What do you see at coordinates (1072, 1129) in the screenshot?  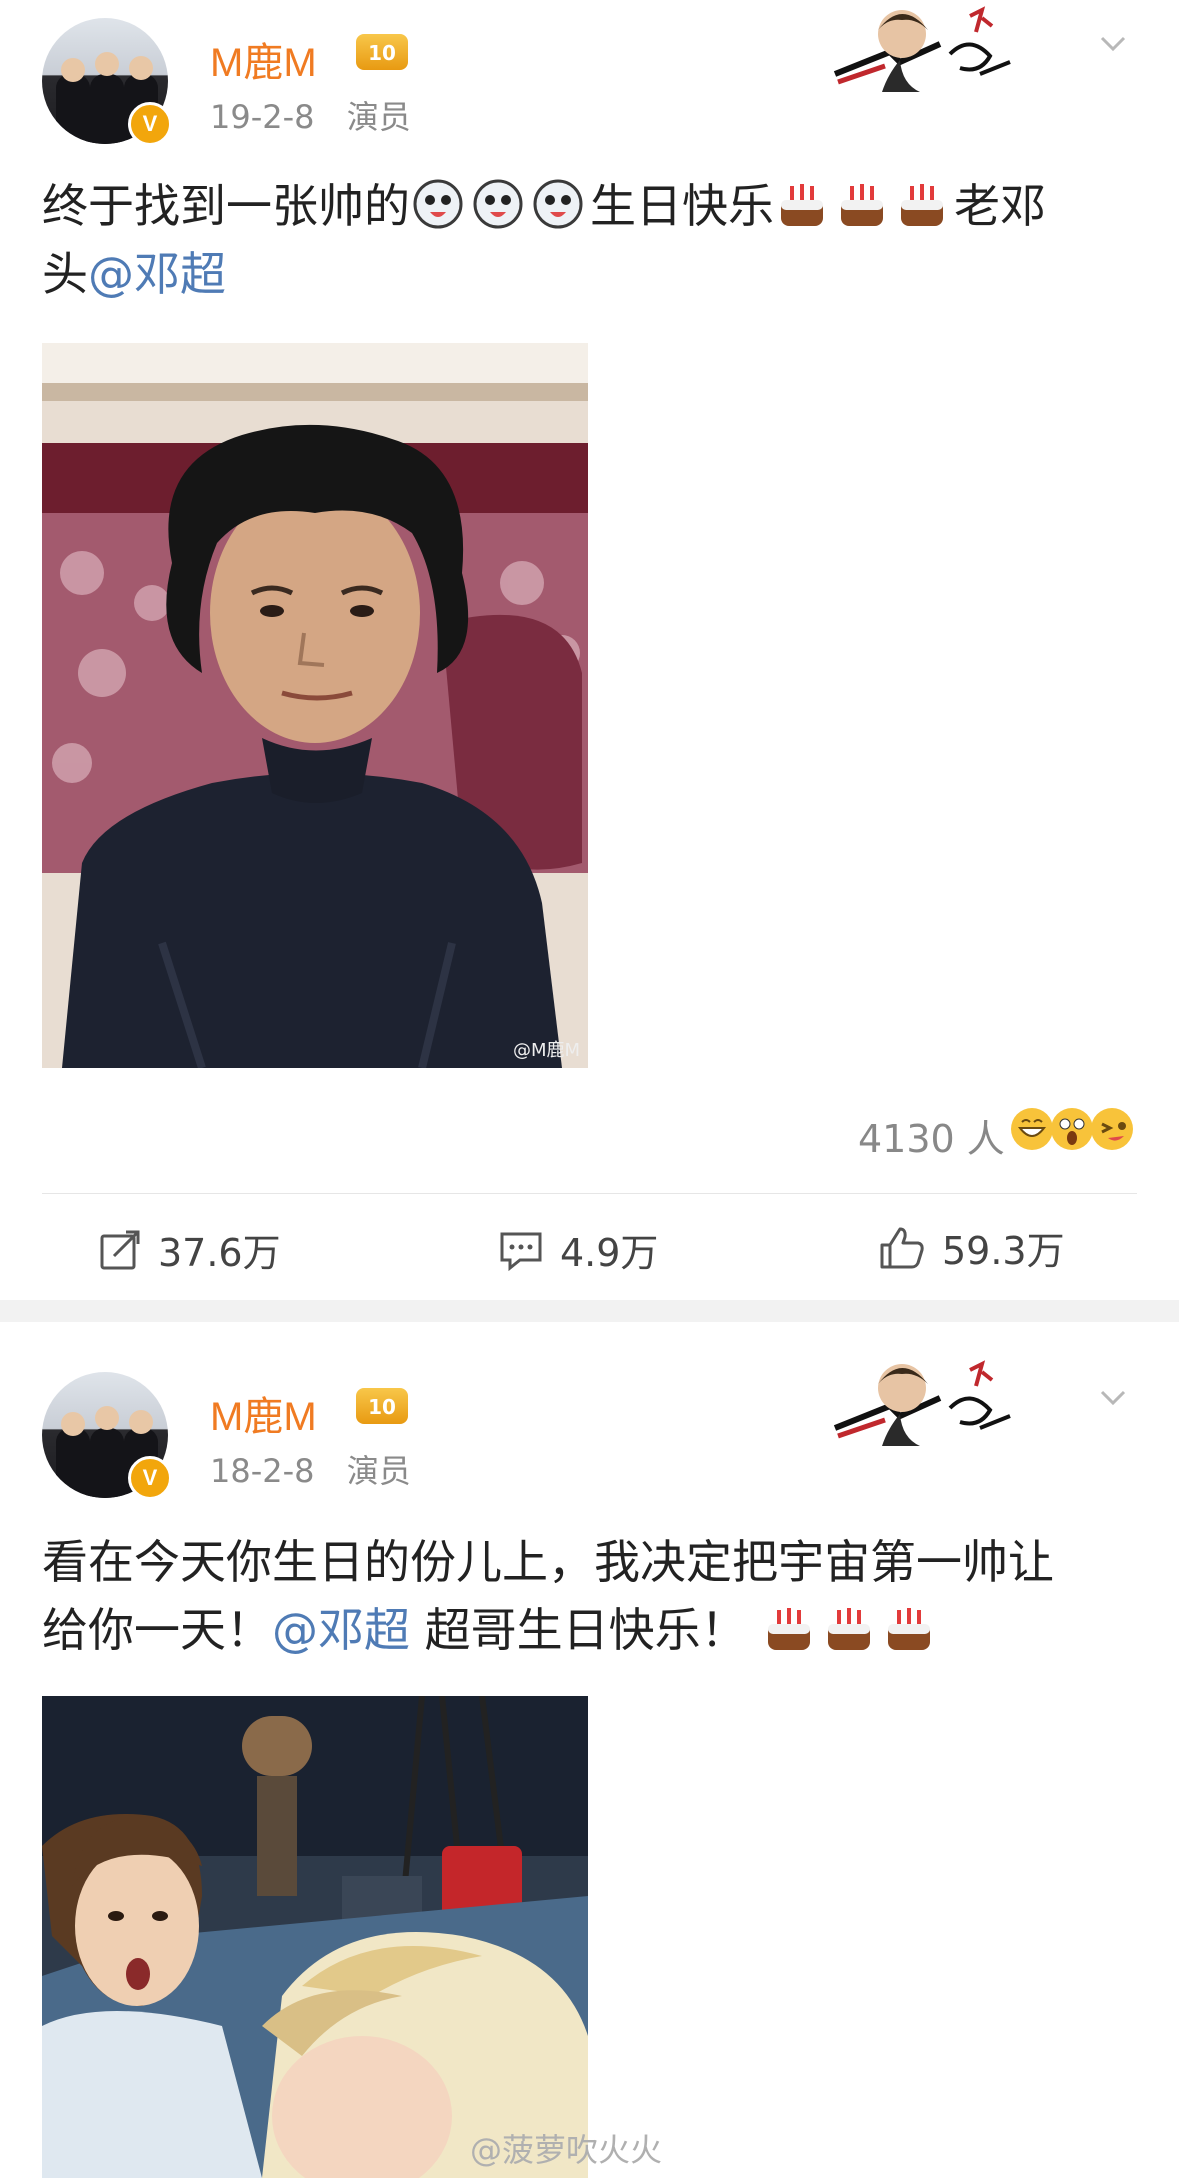 I see `reaction-emojis-icon` at bounding box center [1072, 1129].